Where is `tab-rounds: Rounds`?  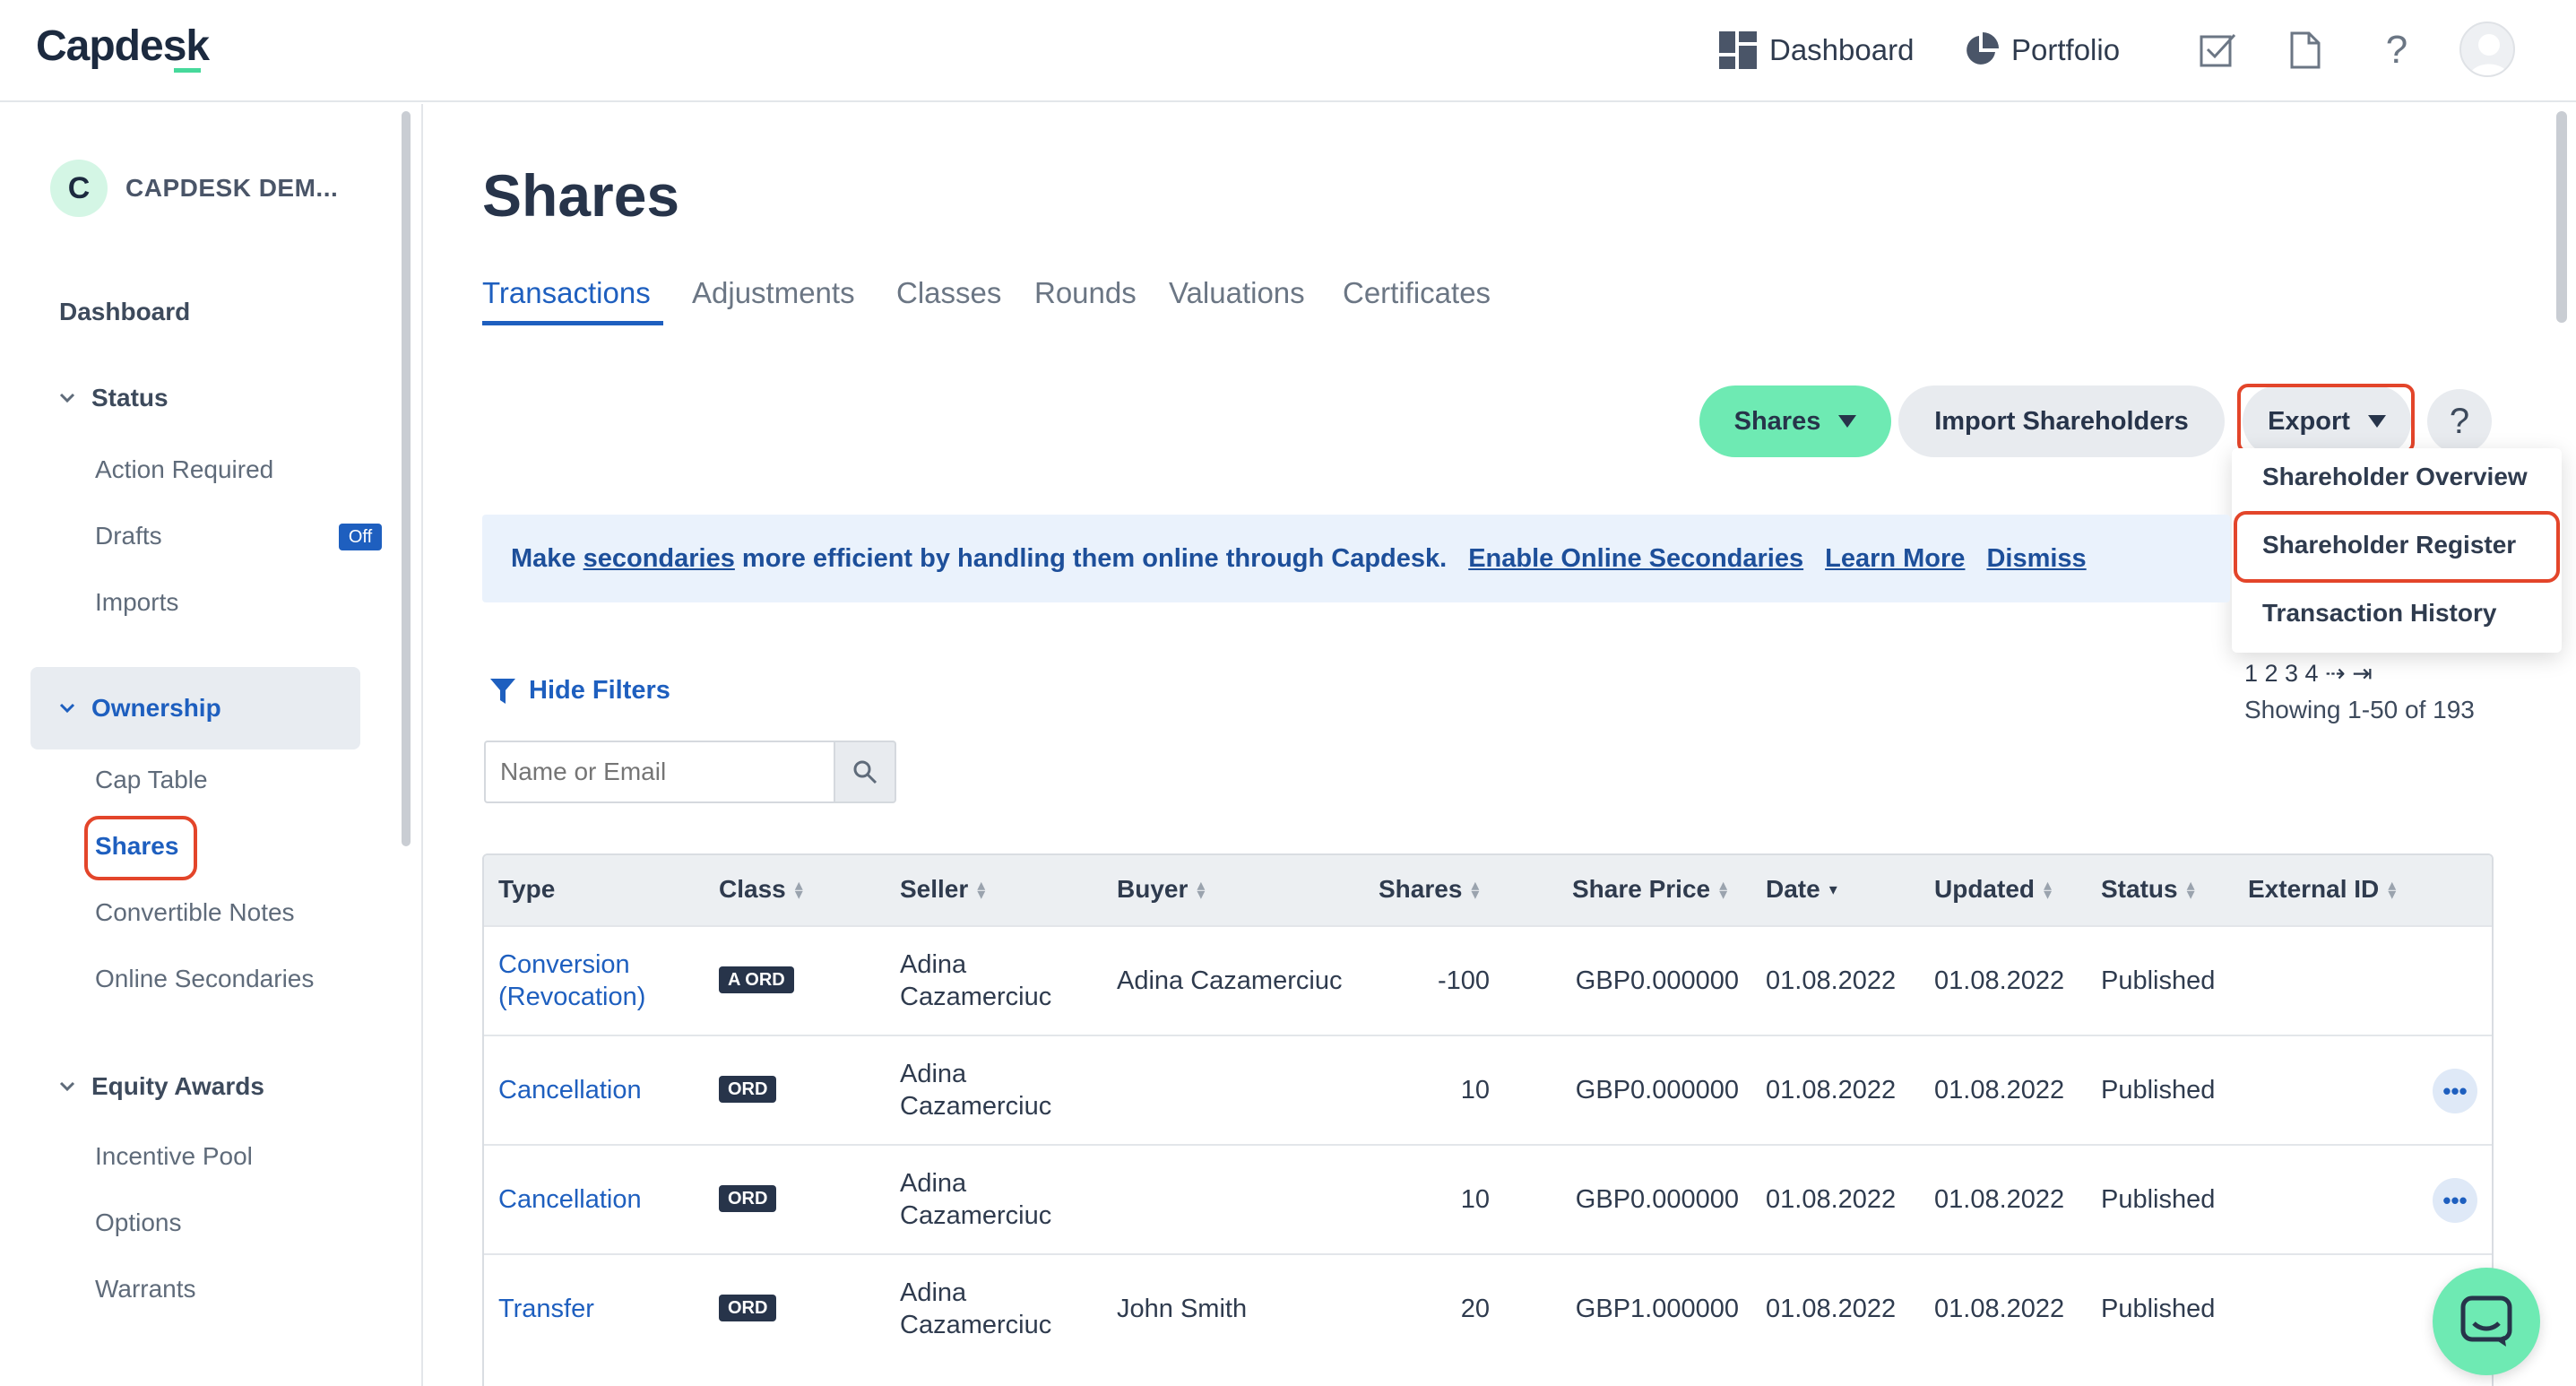
tab-rounds: Rounds is located at coordinates (1085, 293).